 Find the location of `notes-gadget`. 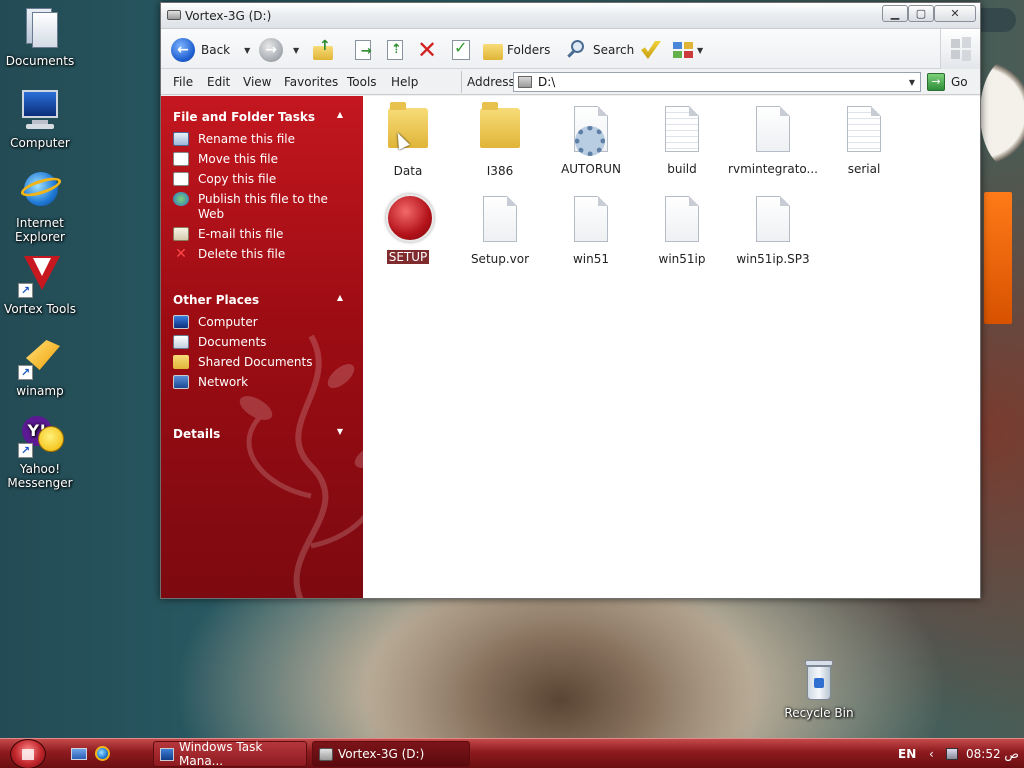

notes-gadget is located at coordinates (998, 258).